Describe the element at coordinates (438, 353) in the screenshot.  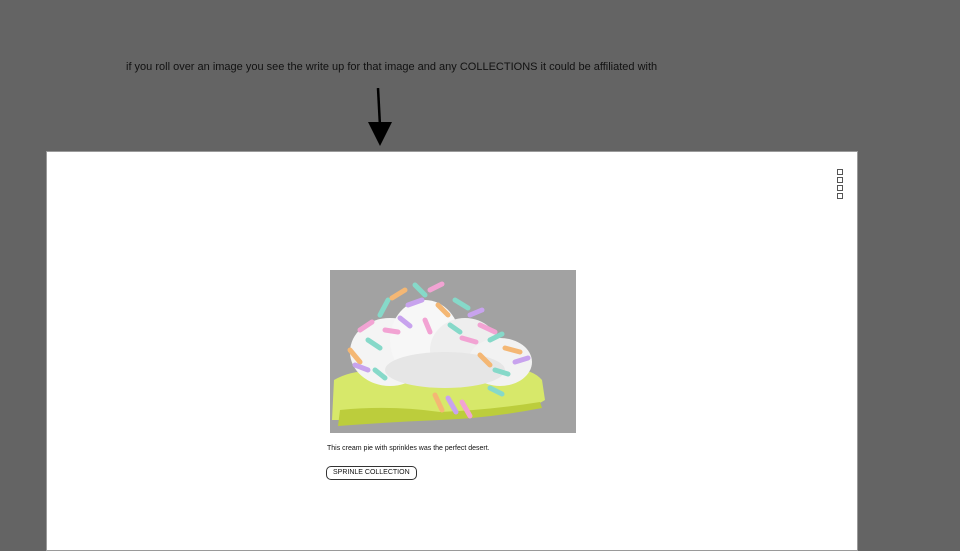
I see `cream-pie-illustration` at that location.